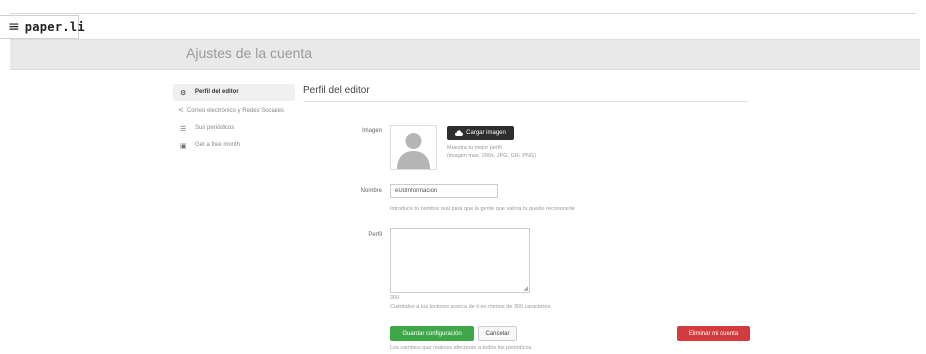 This screenshot has height=354, width=926. I want to click on upload-image-button: Cargar imagen, so click(480, 133).